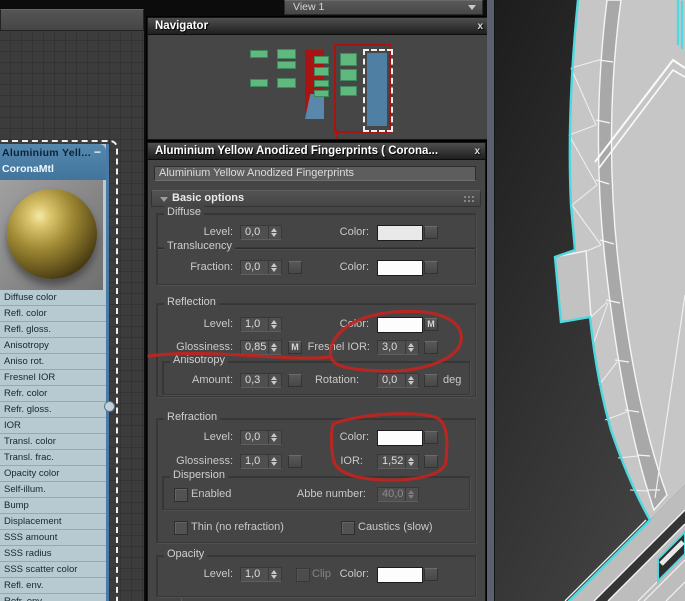  I want to click on ior-spinner: 1,52, so click(398, 461).